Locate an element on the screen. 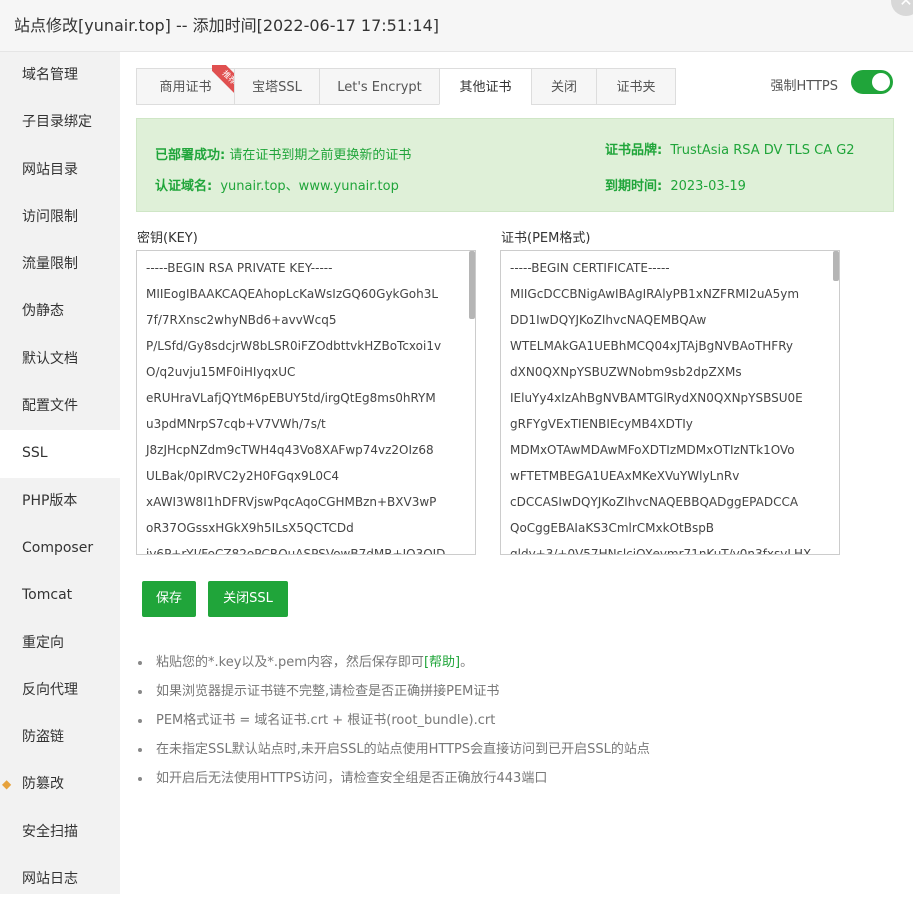  cert-scrollbar is located at coordinates (836, 266).